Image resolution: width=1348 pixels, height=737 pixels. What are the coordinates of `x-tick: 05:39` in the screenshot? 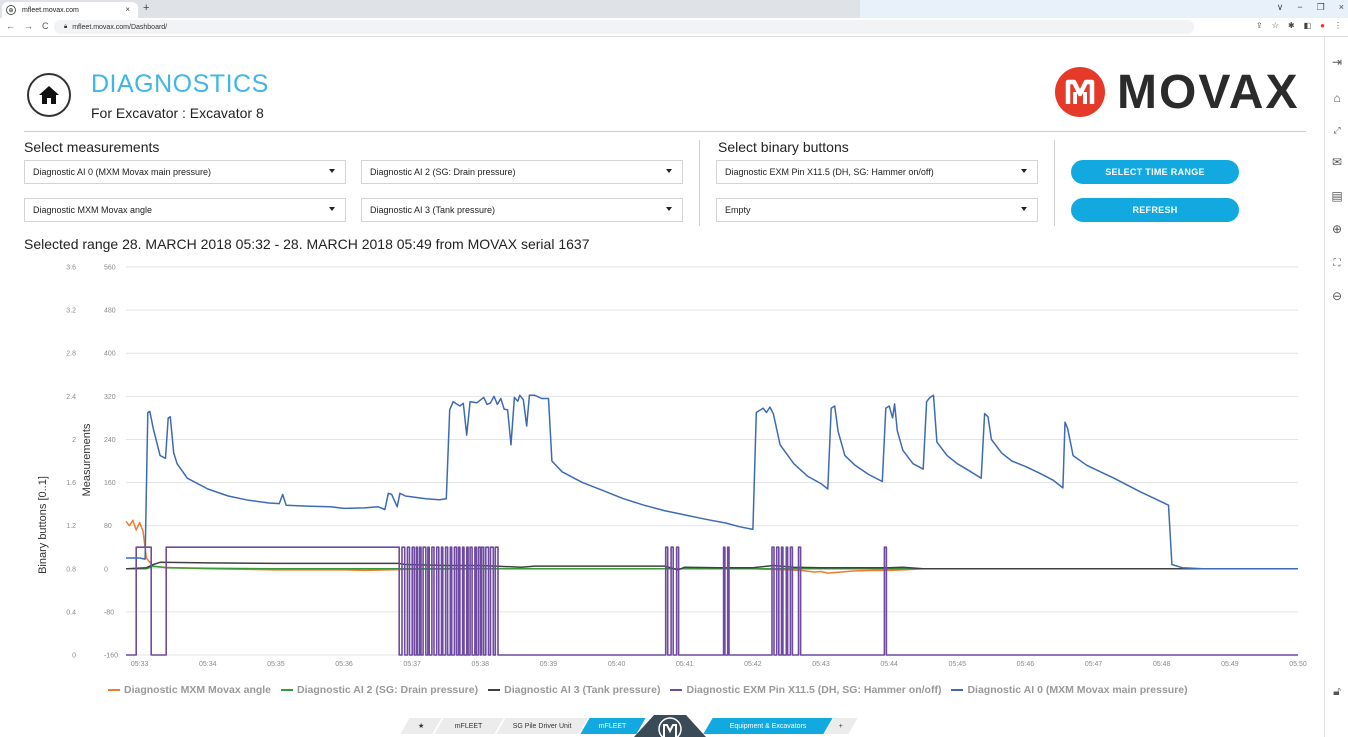 It's located at (549, 664).